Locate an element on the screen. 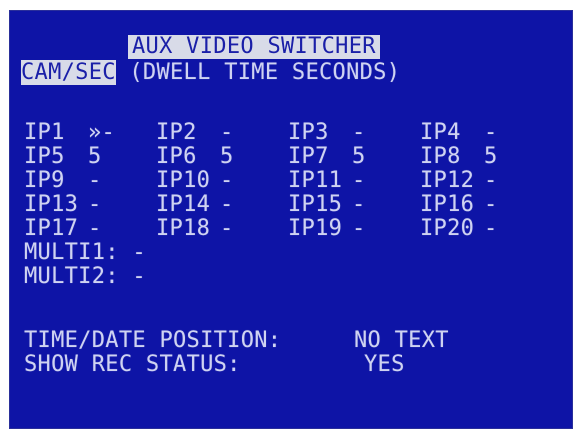  camera-label: IP15 is located at coordinates (315, 204).